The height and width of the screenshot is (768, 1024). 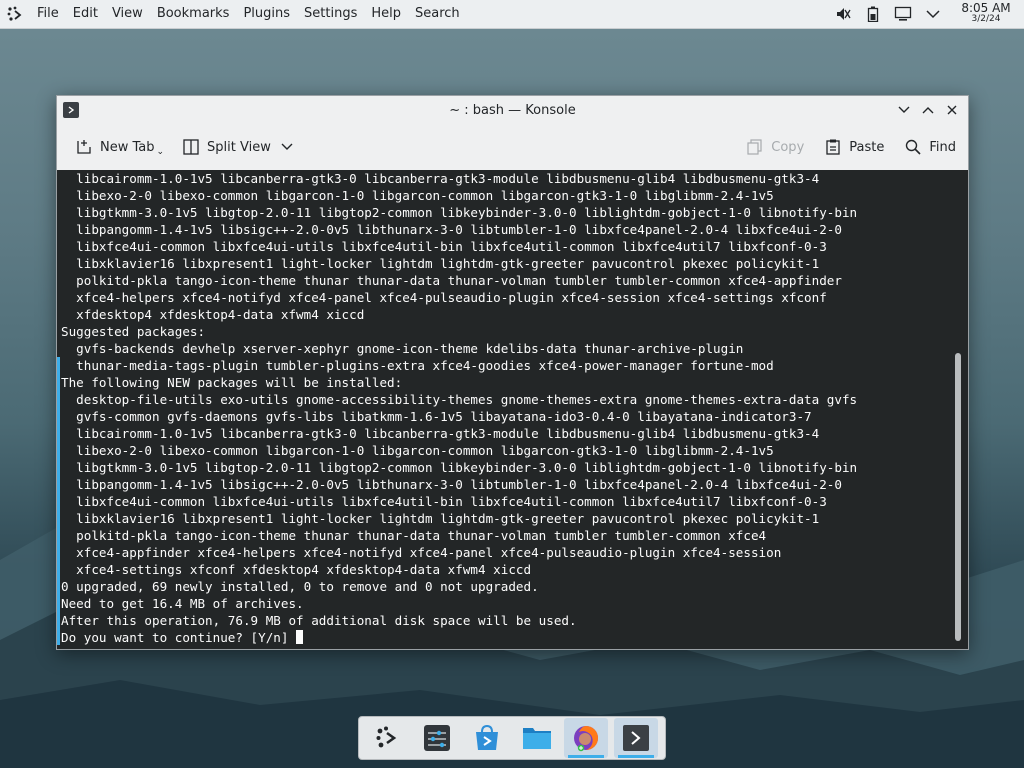 What do you see at coordinates (127, 14) in the screenshot?
I see `menu-view: View` at bounding box center [127, 14].